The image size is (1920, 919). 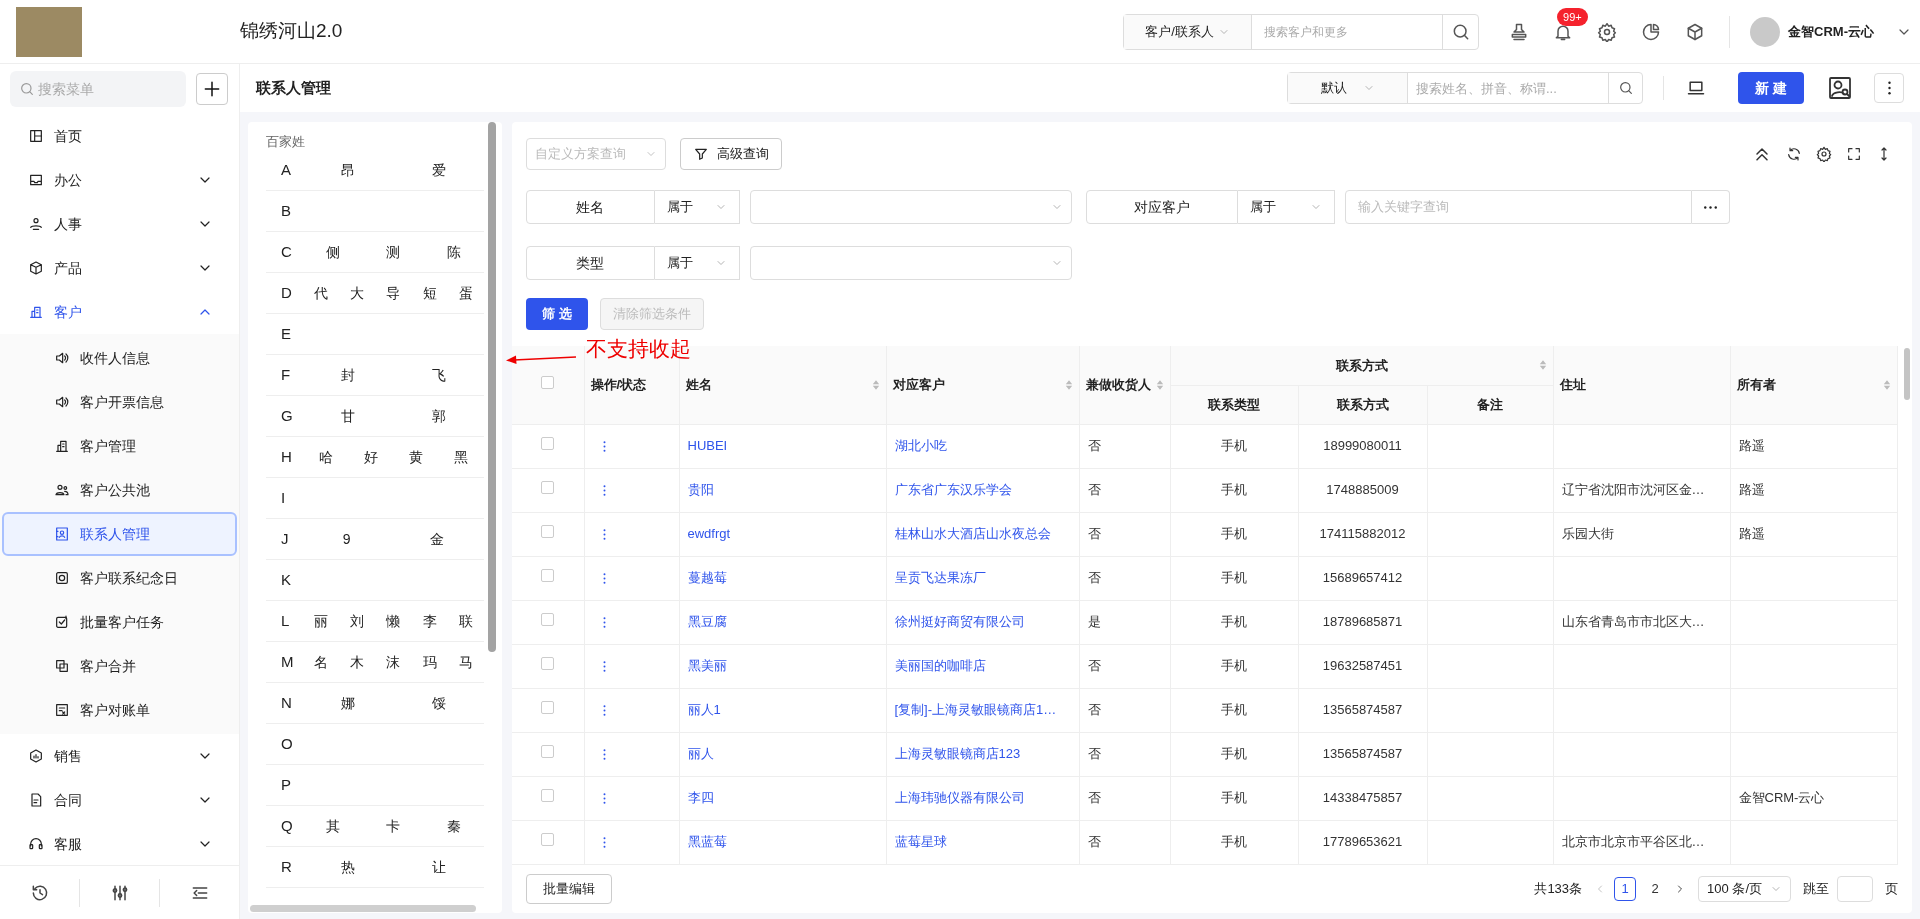 What do you see at coordinates (333, 826) in the screenshot?
I see `surname-link: 其` at bounding box center [333, 826].